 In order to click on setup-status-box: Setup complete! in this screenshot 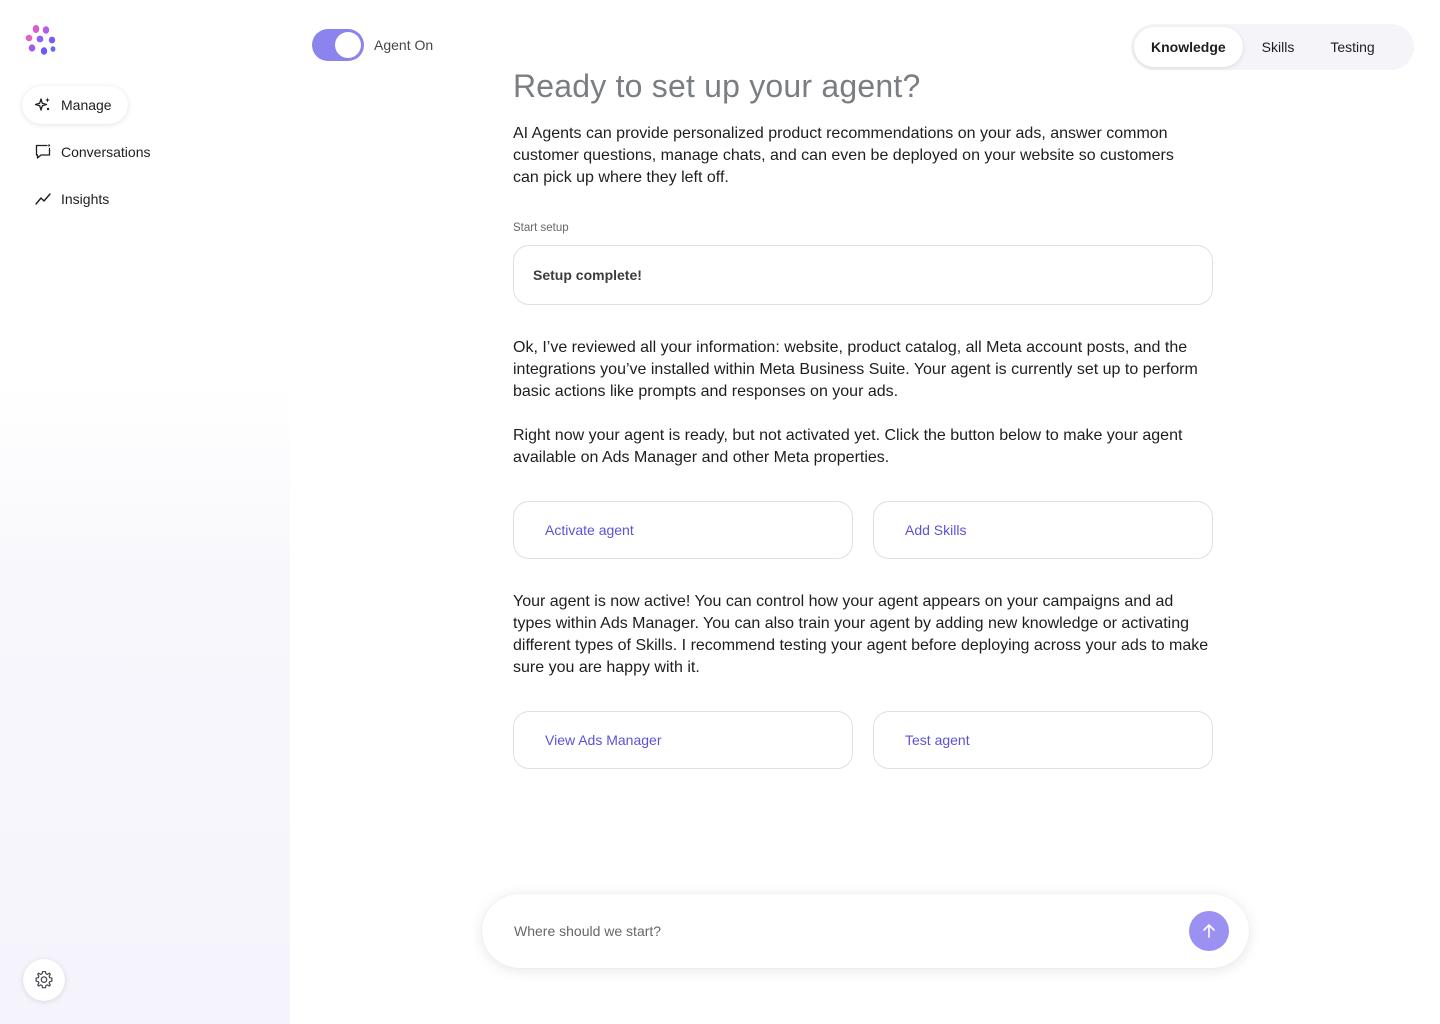, I will do `click(863, 275)`.